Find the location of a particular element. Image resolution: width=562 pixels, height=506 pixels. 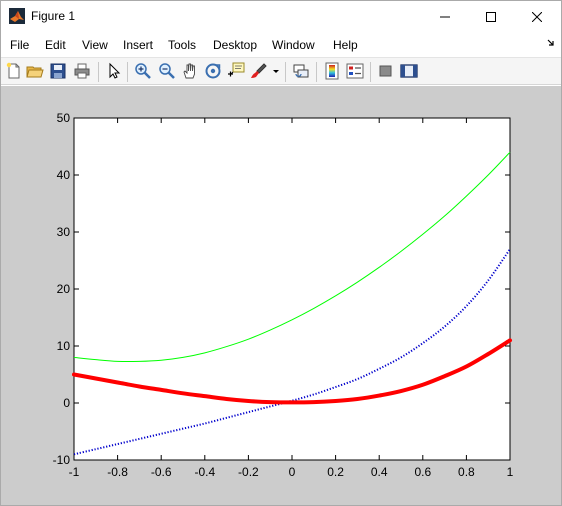

maximize-icon is located at coordinates (491, 16).